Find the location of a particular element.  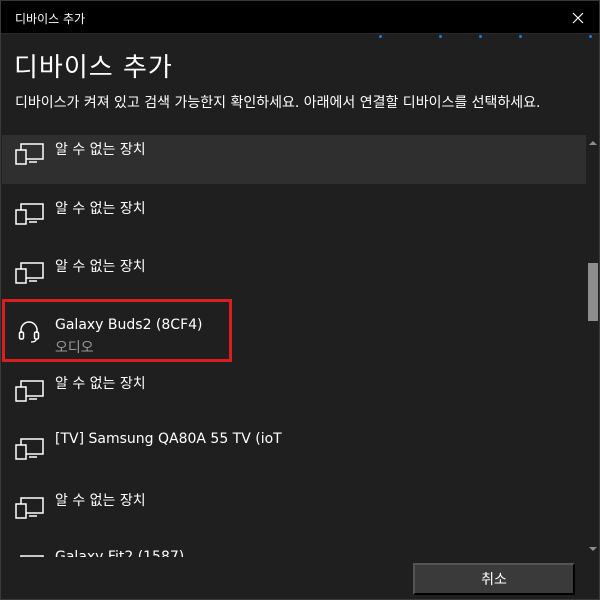

close-icon is located at coordinates (578, 17).